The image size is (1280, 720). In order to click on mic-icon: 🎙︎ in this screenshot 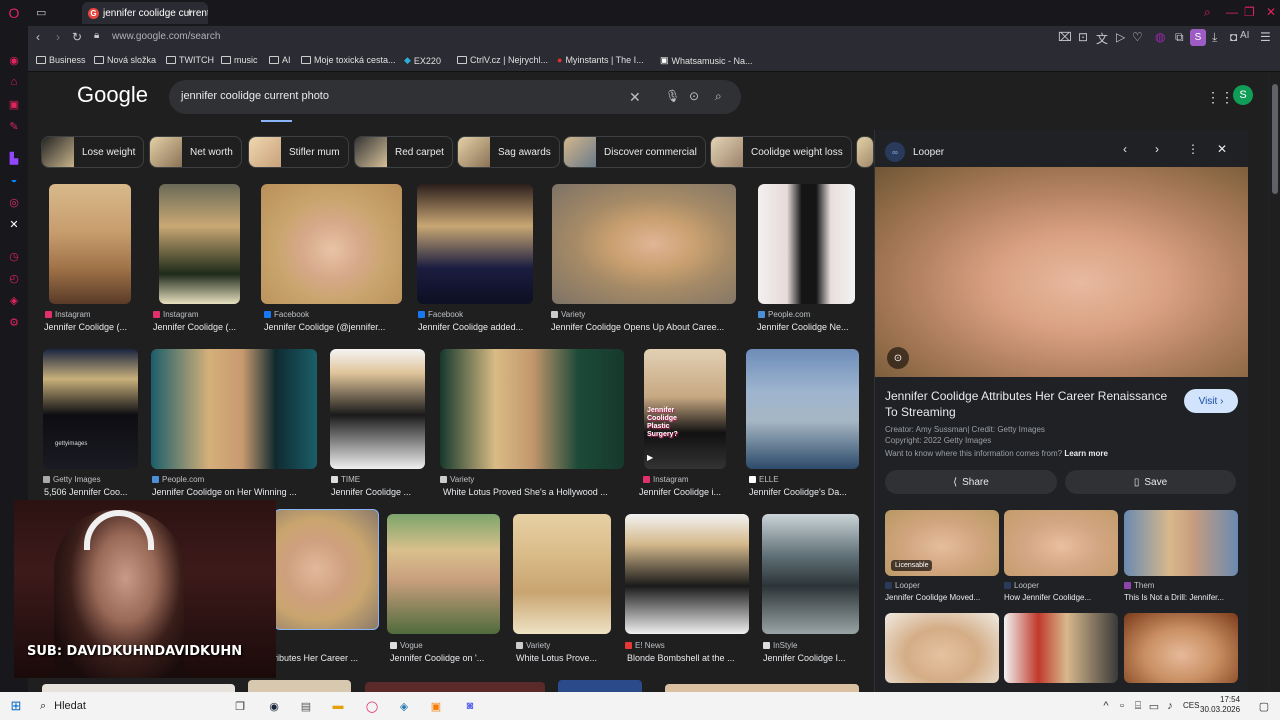, I will do `click(672, 96)`.